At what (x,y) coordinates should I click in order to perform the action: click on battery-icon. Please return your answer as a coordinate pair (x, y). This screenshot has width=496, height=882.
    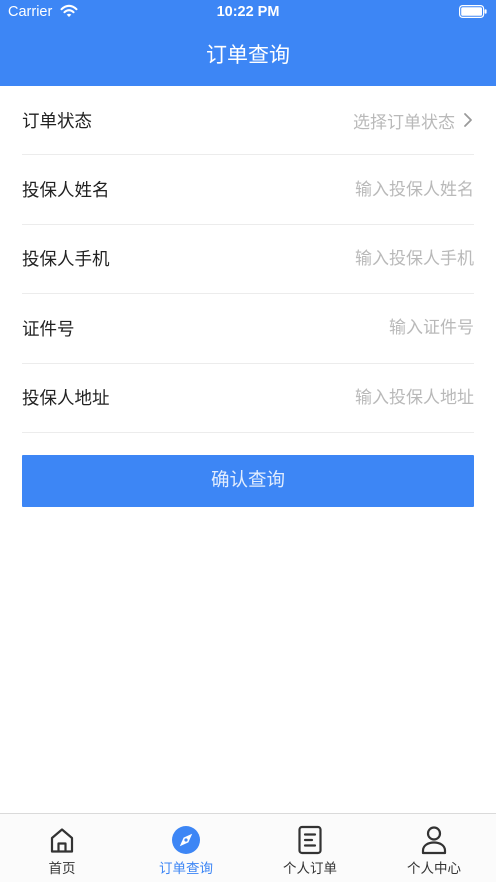
    Looking at the image, I should click on (473, 11).